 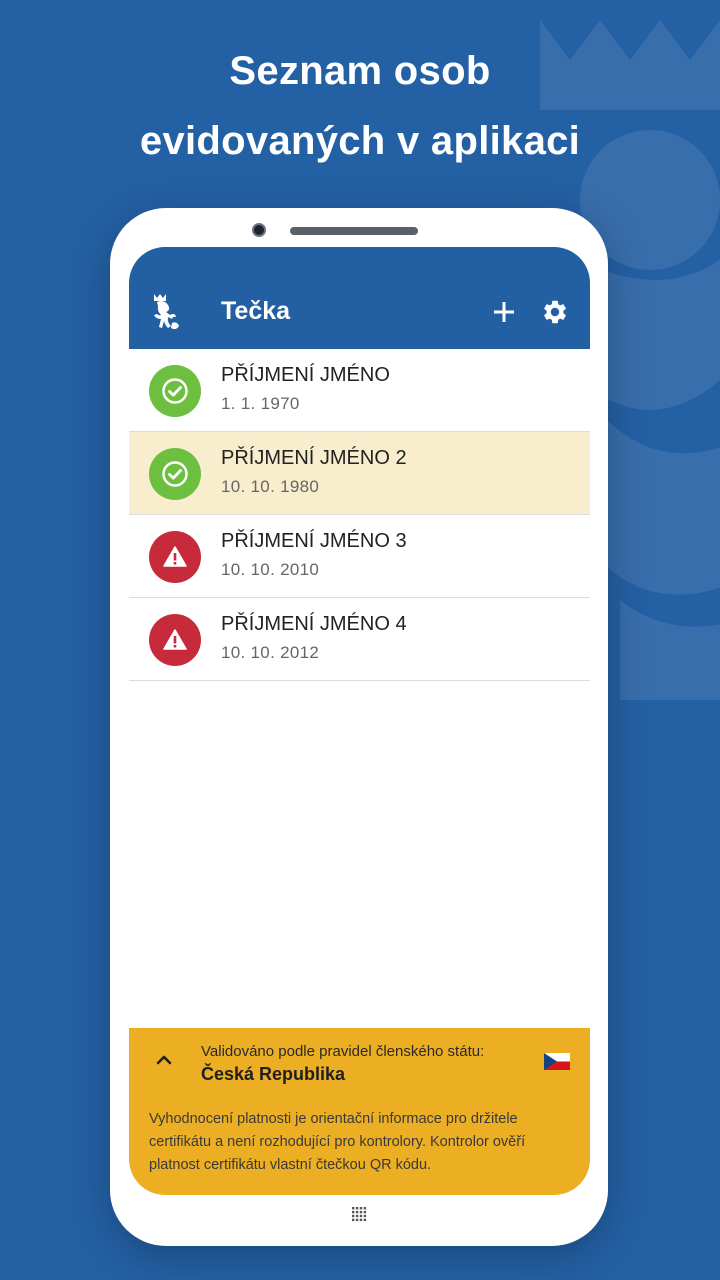 What do you see at coordinates (256, 311) in the screenshot?
I see `app-title: Tečka` at bounding box center [256, 311].